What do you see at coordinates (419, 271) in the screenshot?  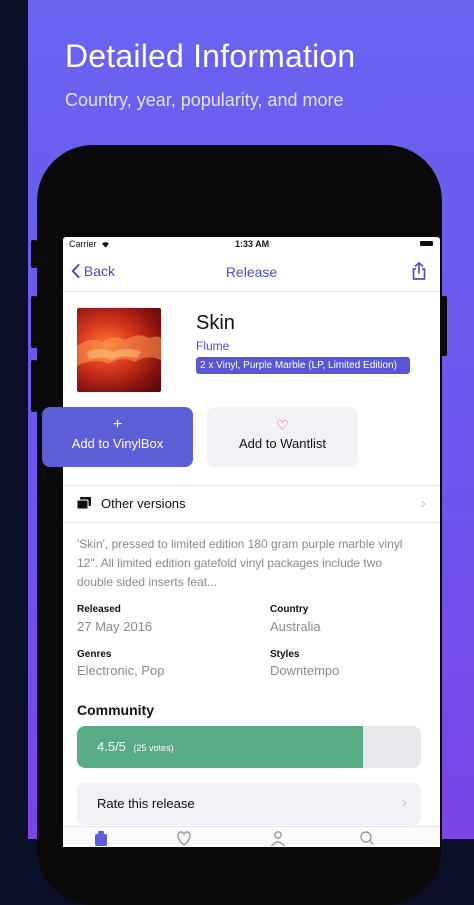 I see `share-icon` at bounding box center [419, 271].